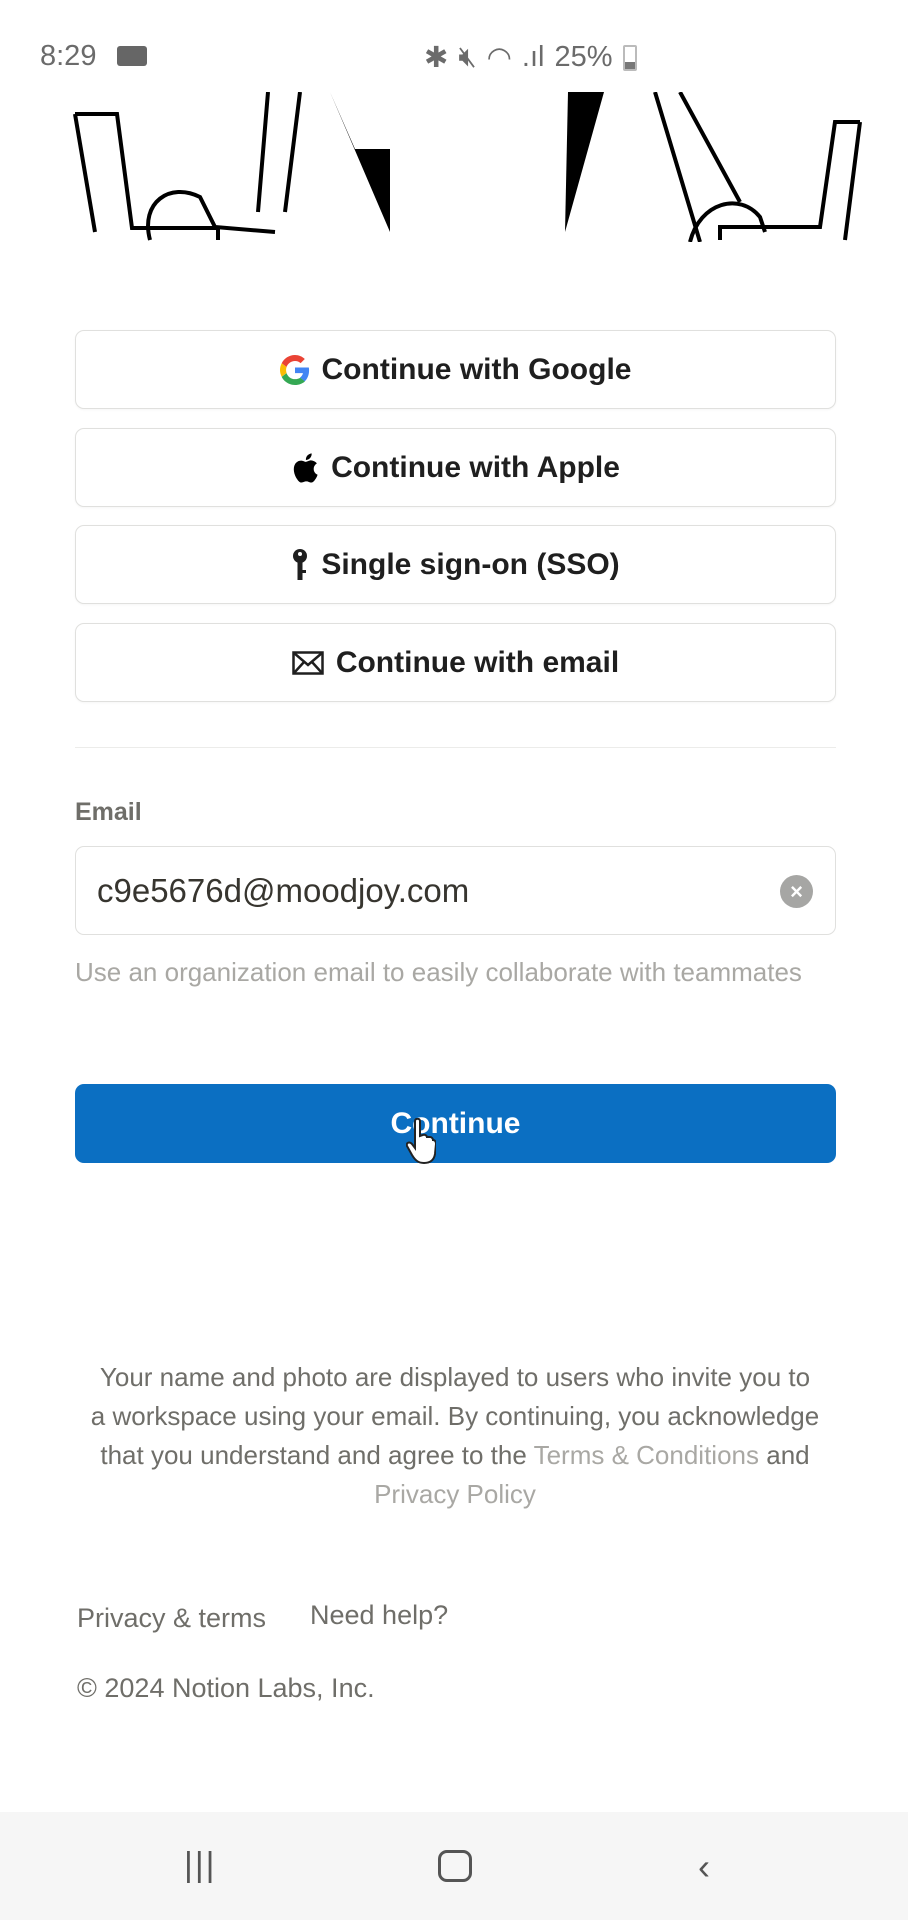  I want to click on mute-icon: 🔇︎, so click(467, 57).